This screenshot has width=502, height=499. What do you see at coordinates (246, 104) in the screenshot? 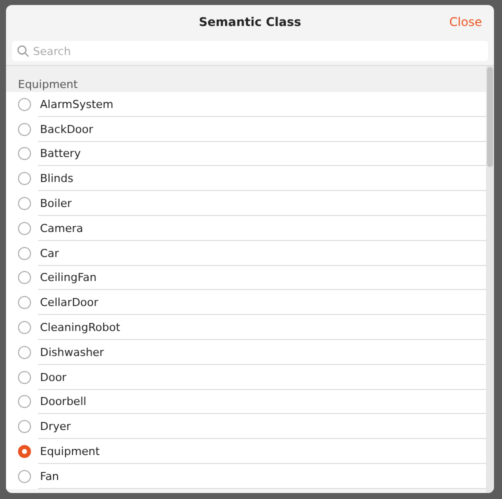
I see `list-item: AlarmSystem` at bounding box center [246, 104].